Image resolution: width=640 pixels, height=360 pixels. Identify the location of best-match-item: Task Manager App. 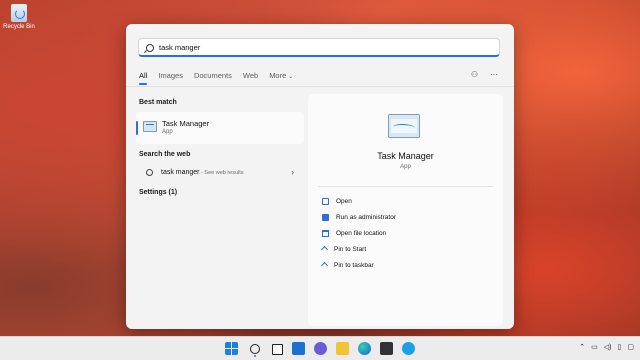
(220, 128).